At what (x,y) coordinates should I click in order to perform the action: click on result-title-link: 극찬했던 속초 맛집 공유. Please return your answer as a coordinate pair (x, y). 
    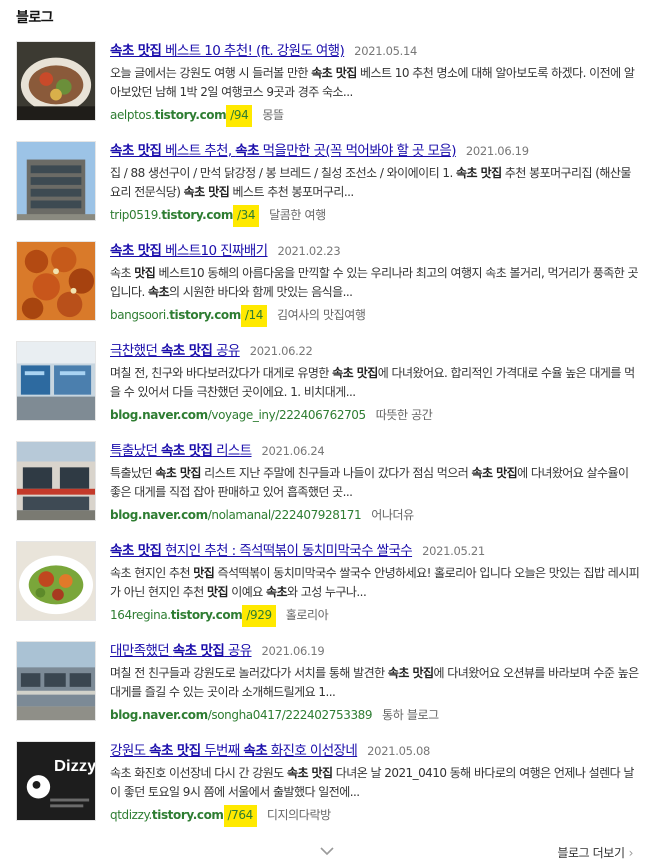
    Looking at the image, I should click on (175, 351).